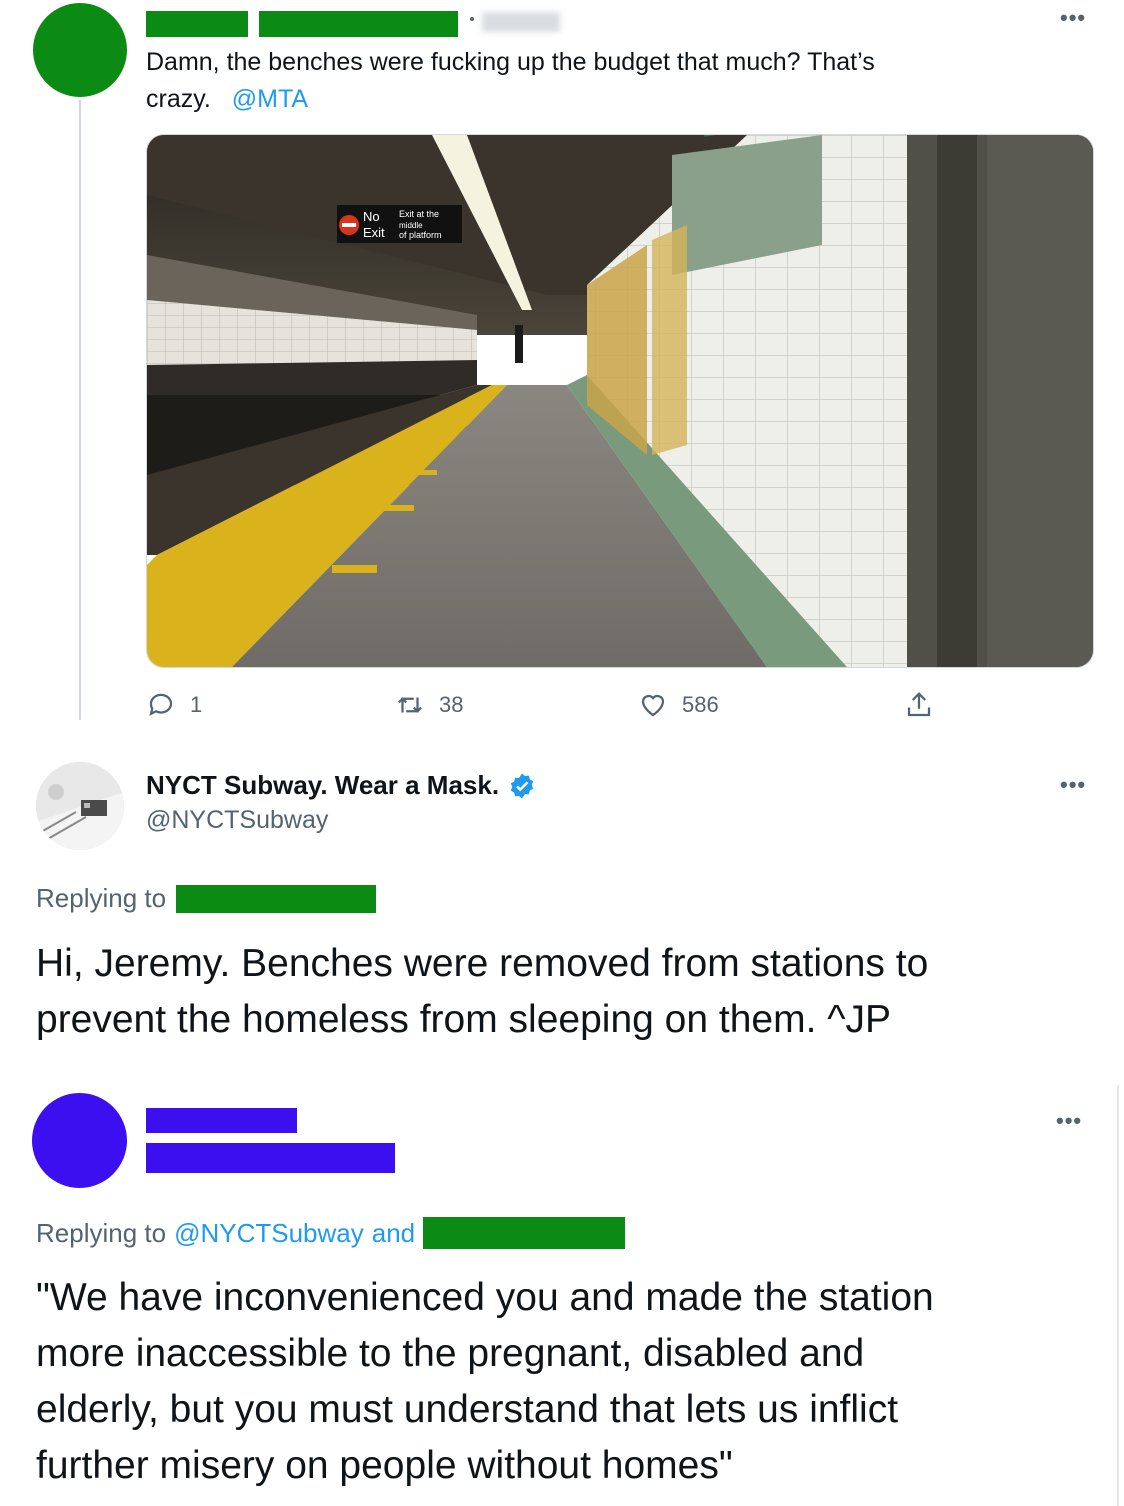 The height and width of the screenshot is (1506, 1124). What do you see at coordinates (521, 22) in the screenshot?
I see `timestamp-blurred` at bounding box center [521, 22].